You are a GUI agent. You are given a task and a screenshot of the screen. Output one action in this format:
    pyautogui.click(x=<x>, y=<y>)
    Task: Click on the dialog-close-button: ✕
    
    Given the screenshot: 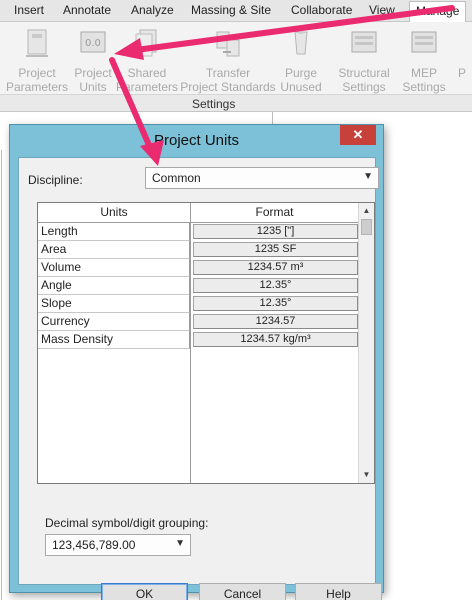 What is the action you would take?
    pyautogui.click(x=358, y=135)
    